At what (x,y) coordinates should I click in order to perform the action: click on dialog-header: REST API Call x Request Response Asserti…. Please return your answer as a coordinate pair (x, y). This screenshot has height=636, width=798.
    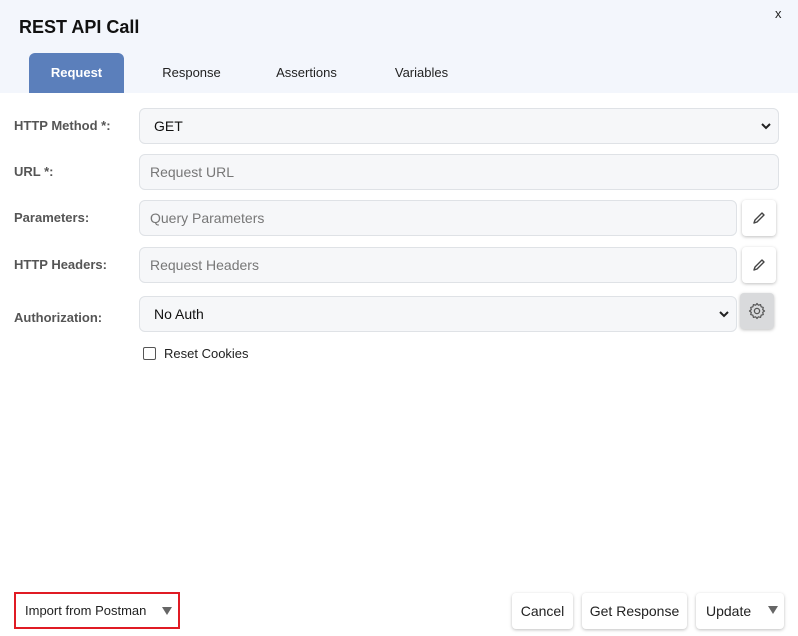
    Looking at the image, I should click on (399, 46).